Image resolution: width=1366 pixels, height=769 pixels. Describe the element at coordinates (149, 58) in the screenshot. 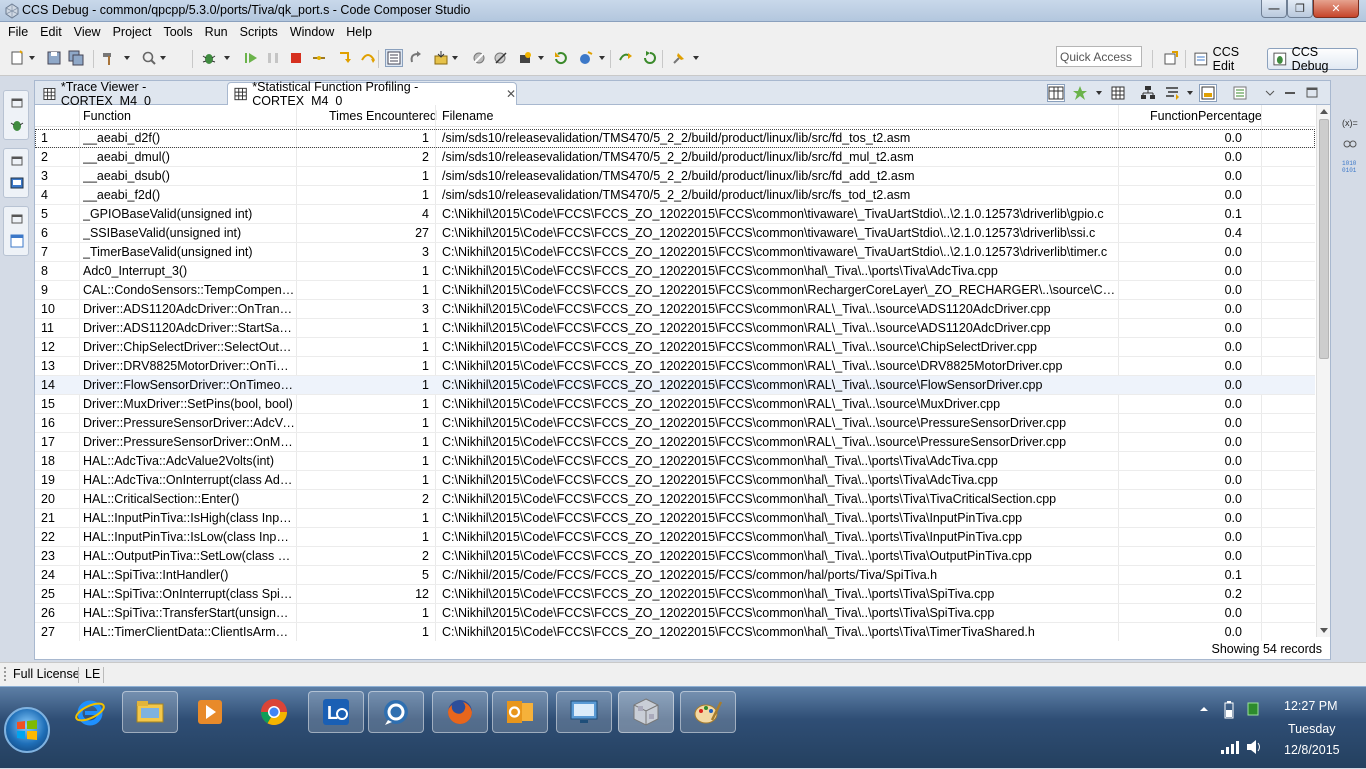

I see `search-button` at that location.